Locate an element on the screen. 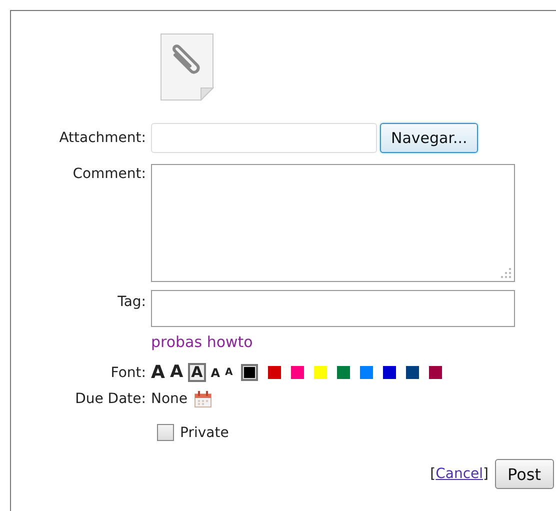  post-button: Post is located at coordinates (524, 474).